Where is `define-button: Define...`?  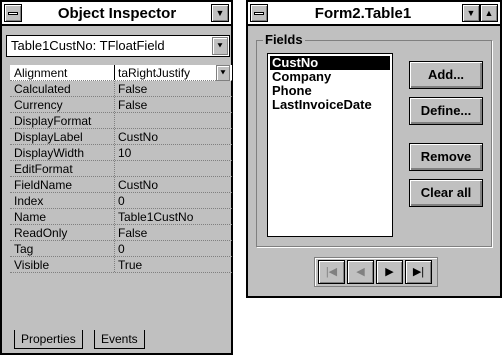 define-button: Define... is located at coordinates (446, 111).